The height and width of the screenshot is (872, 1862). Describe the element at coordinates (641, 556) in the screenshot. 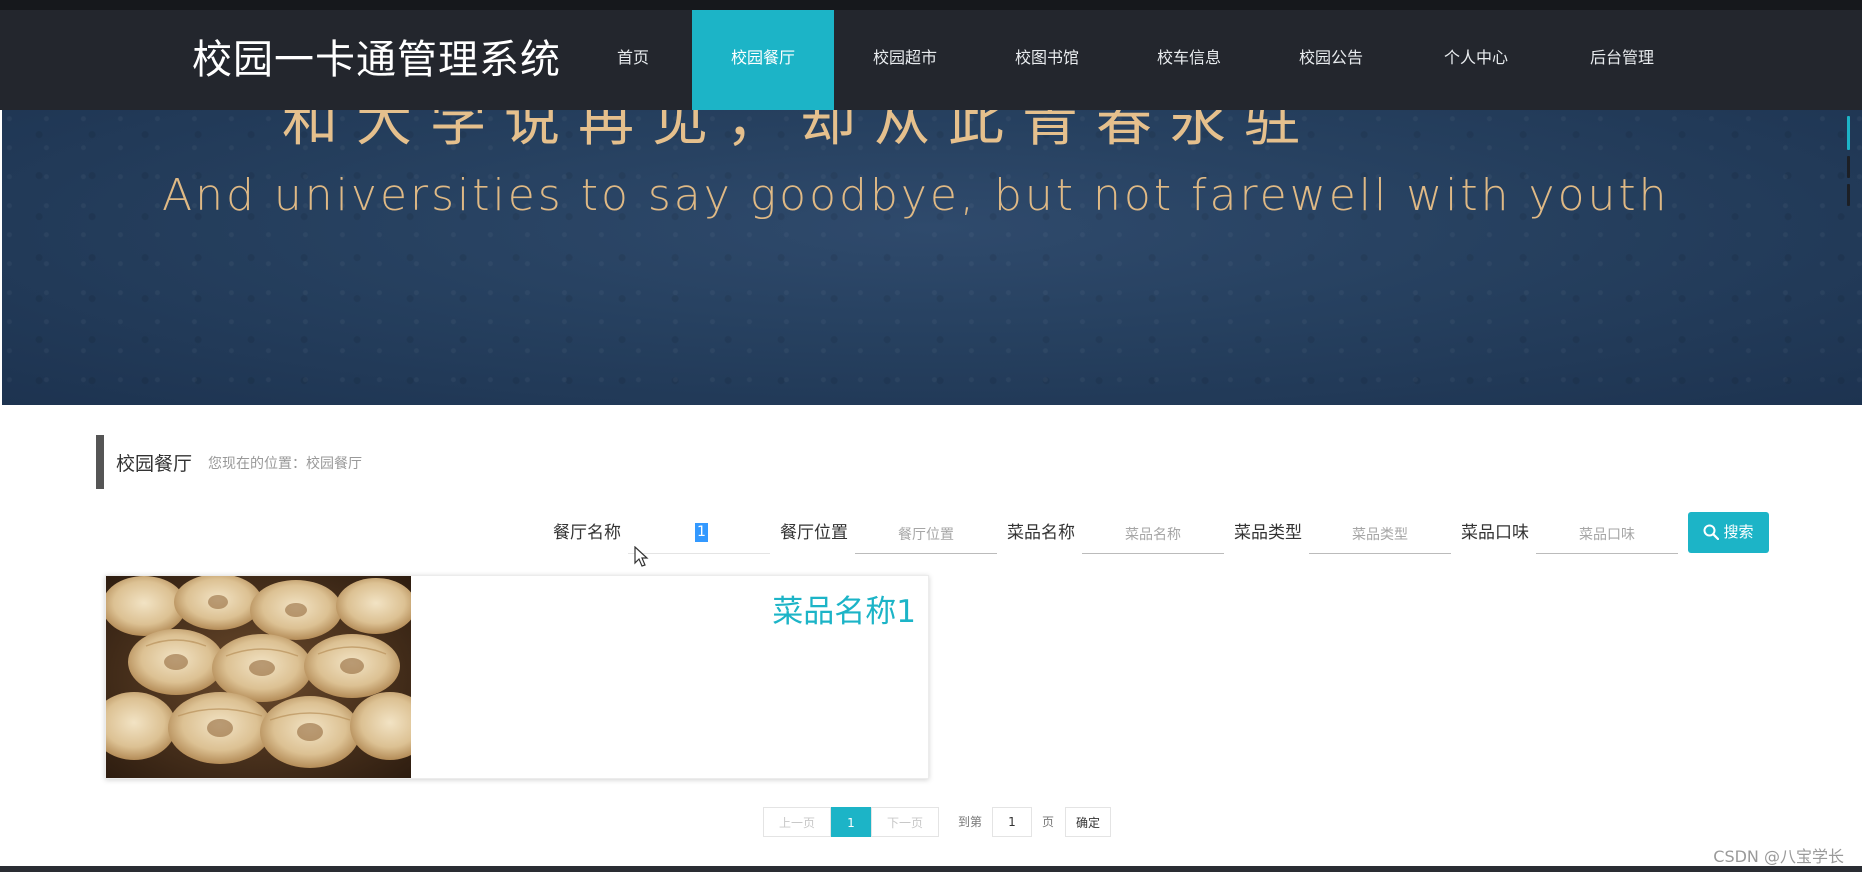

I see `mouse-cursor-icon` at that location.